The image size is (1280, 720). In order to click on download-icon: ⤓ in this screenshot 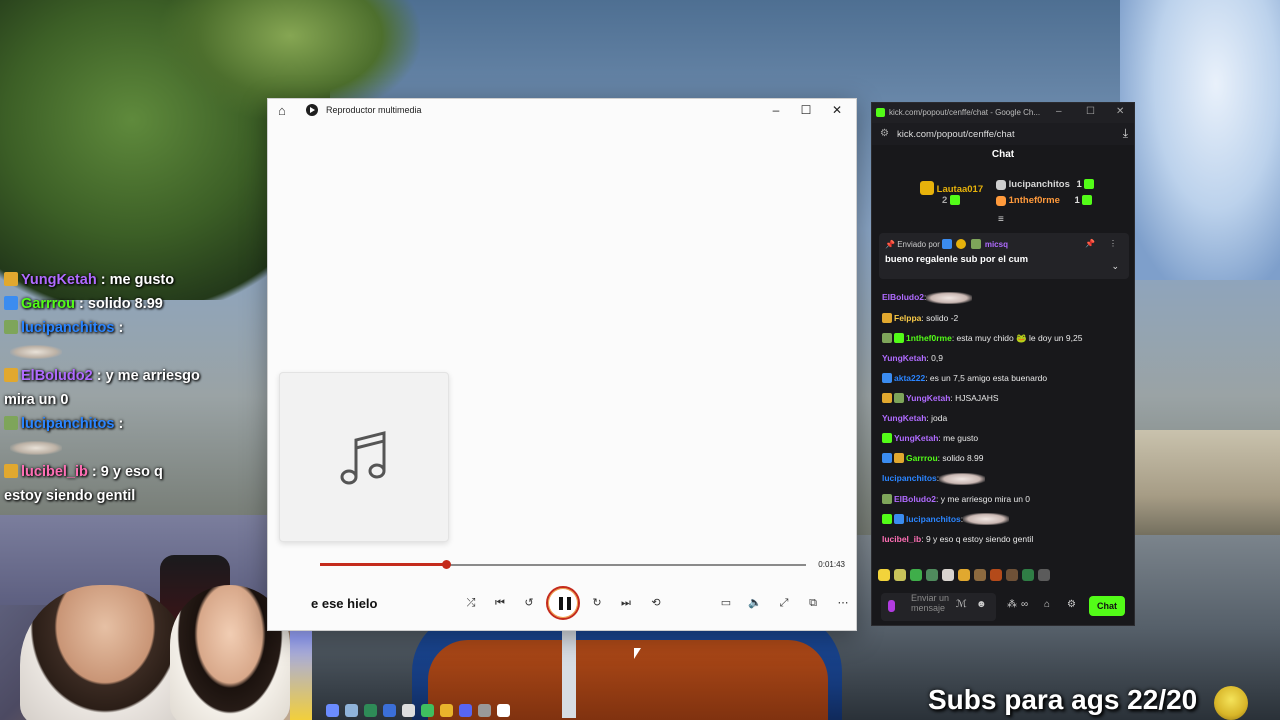, I will do `click(1125, 133)`.